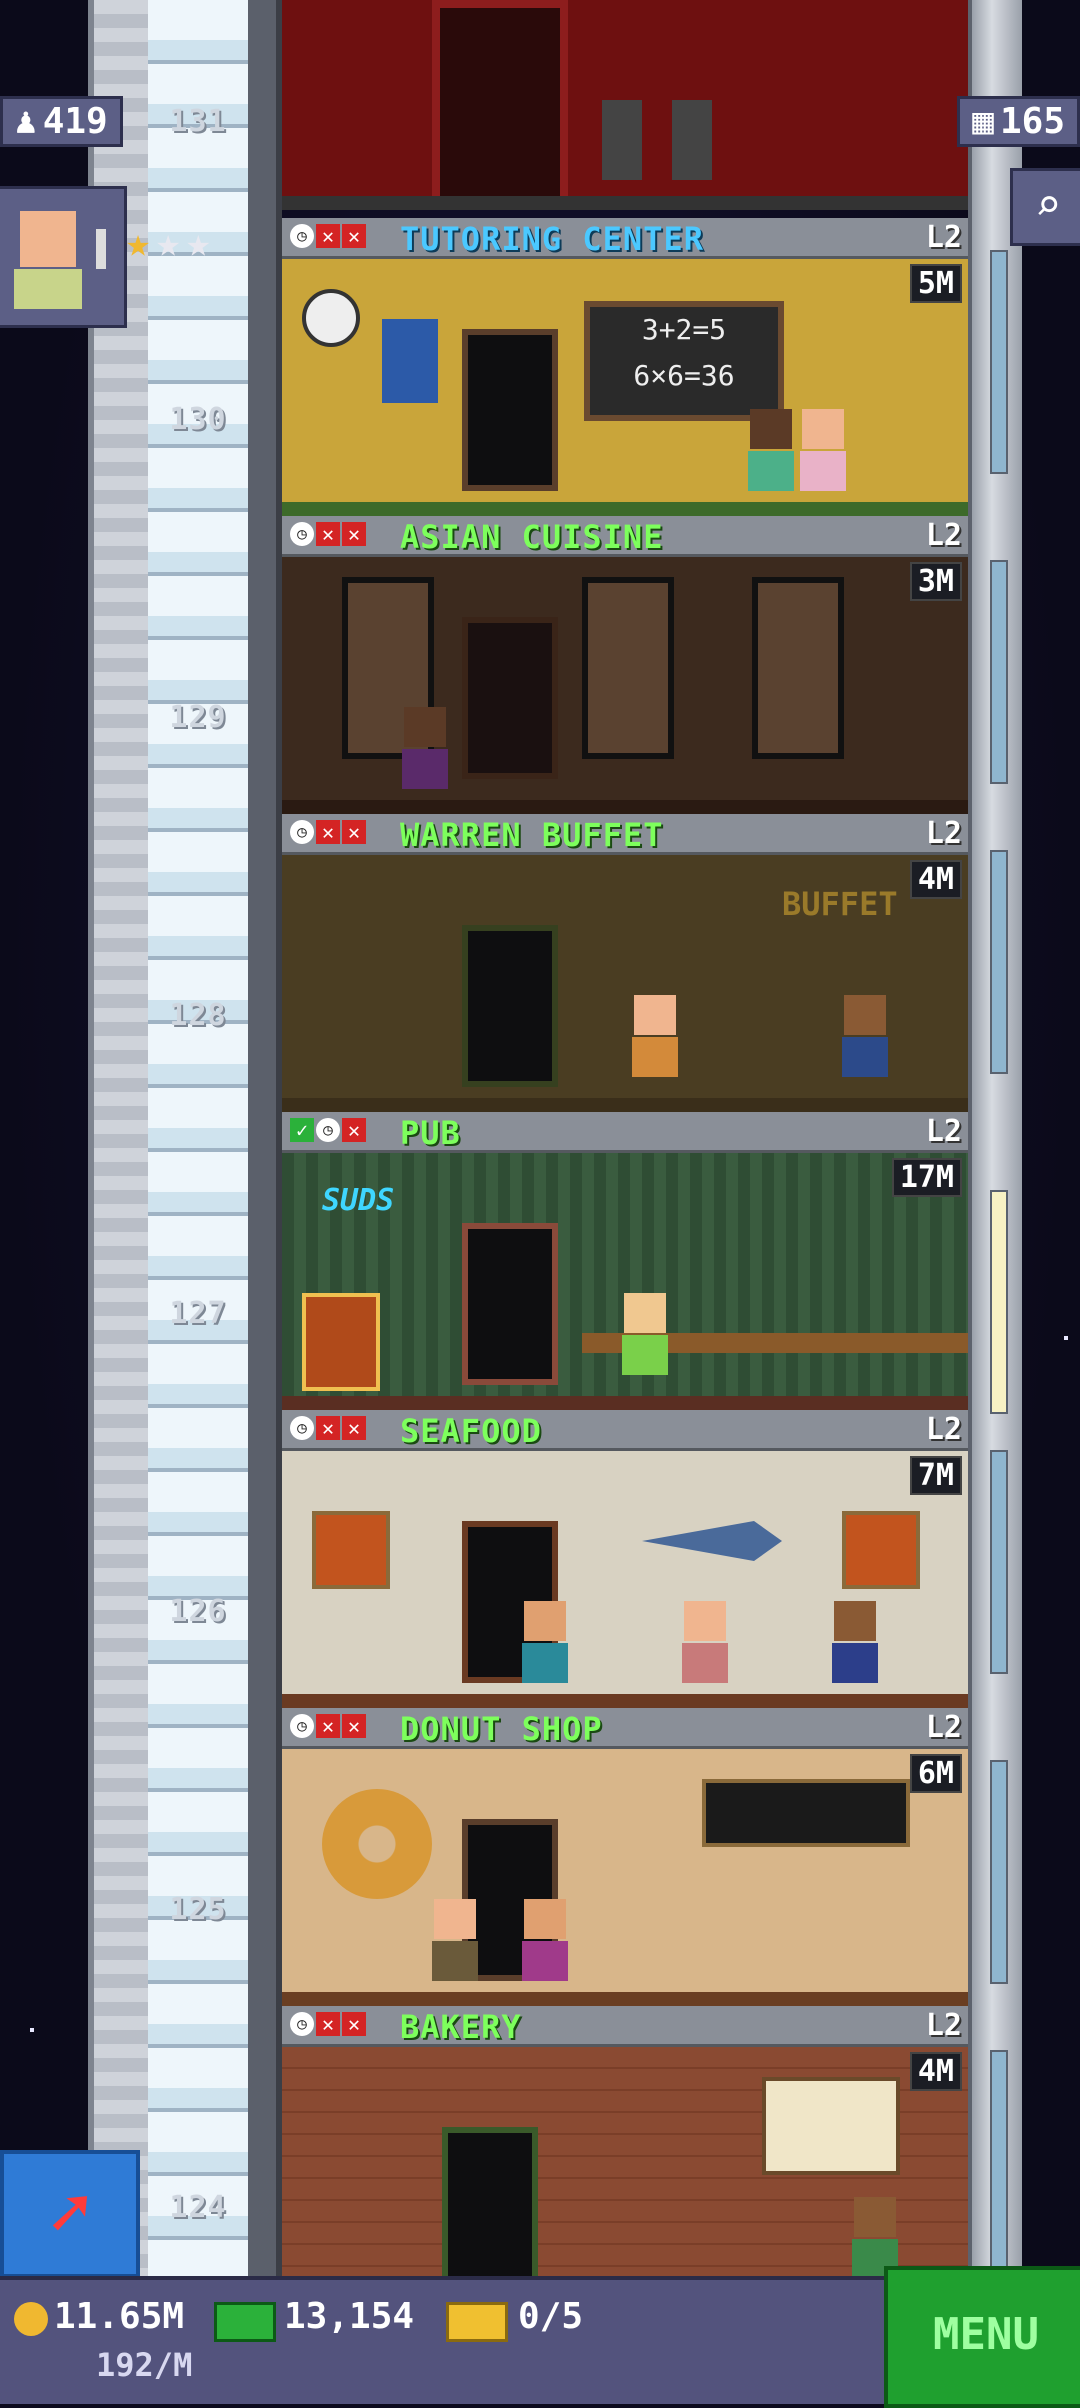 This screenshot has height=2408, width=1080. I want to click on raise-elevator-button: ➚, so click(70, 2214).